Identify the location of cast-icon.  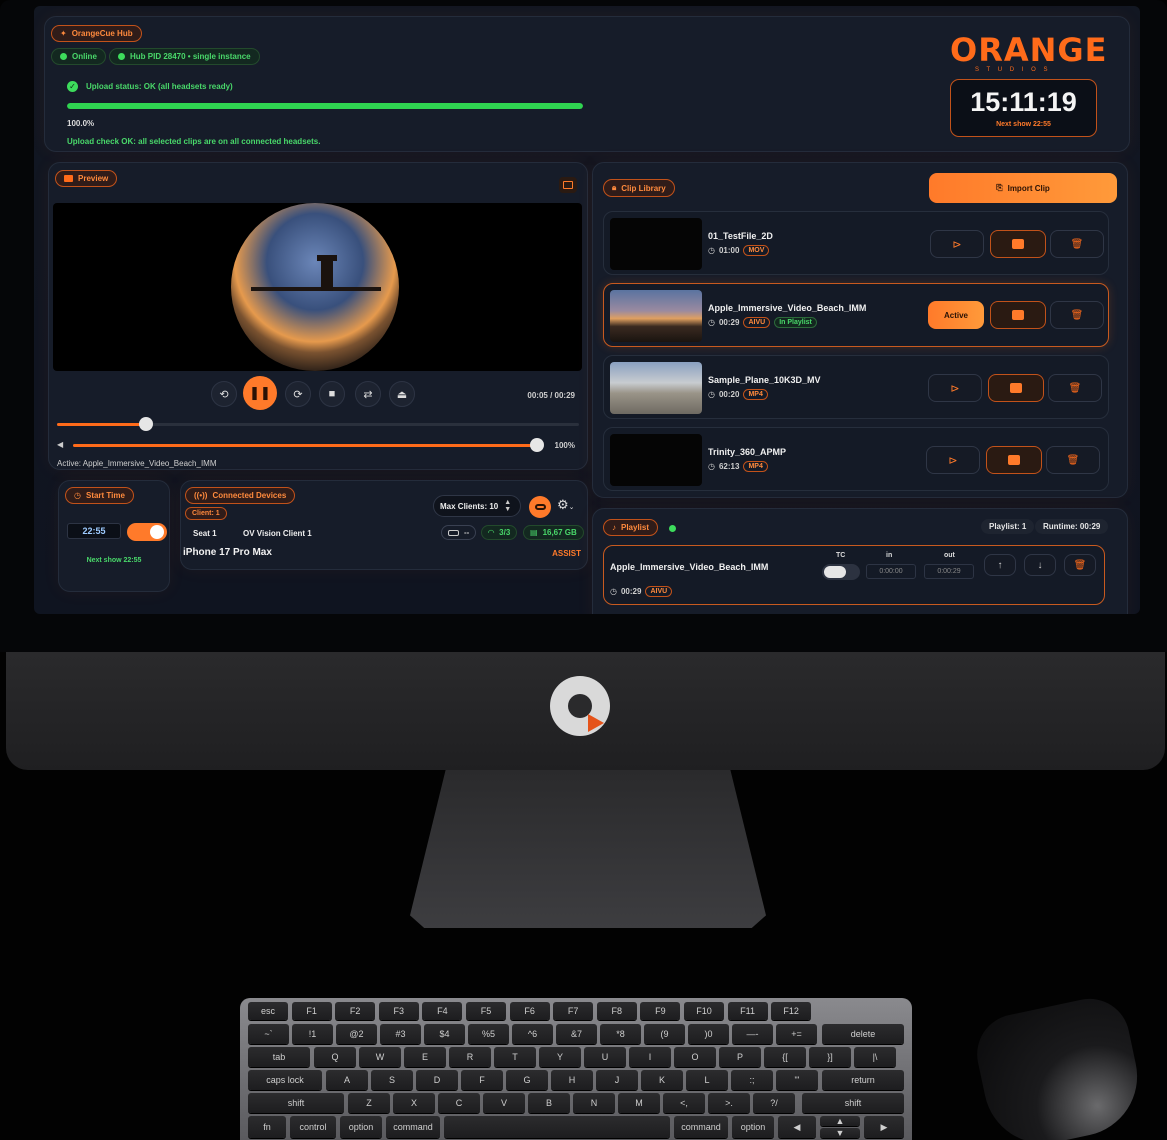
(568, 185).